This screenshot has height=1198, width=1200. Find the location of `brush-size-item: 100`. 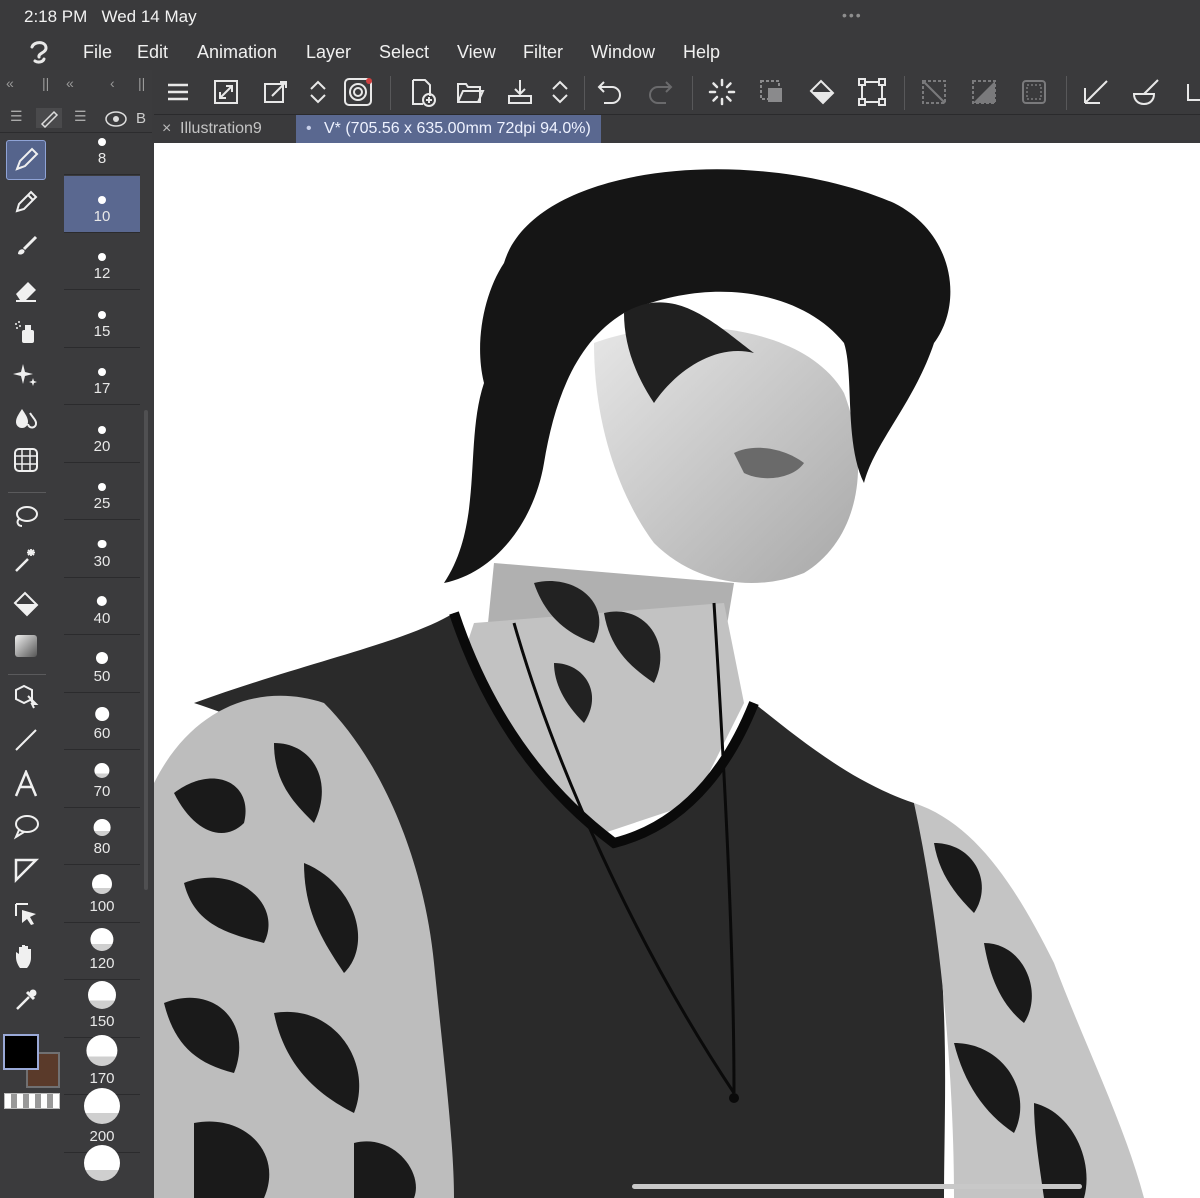

brush-size-item: 100 is located at coordinates (102, 894).